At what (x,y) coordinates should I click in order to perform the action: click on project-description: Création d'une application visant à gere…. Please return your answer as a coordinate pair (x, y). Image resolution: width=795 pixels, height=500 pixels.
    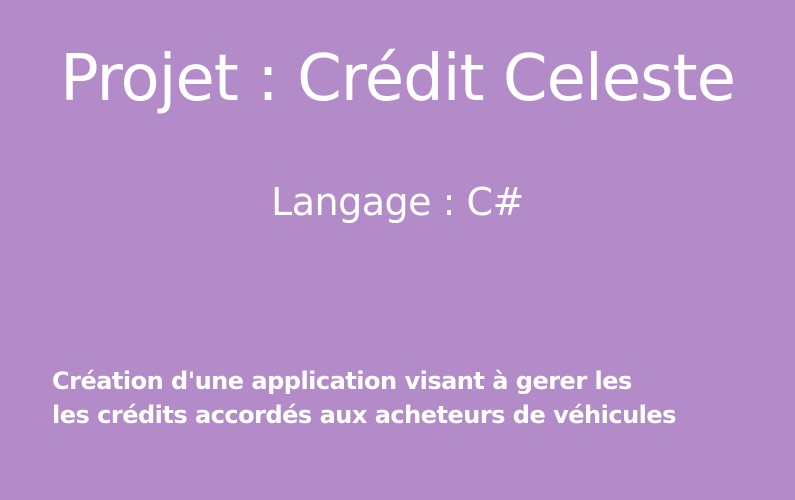
    Looking at the image, I should click on (412, 398).